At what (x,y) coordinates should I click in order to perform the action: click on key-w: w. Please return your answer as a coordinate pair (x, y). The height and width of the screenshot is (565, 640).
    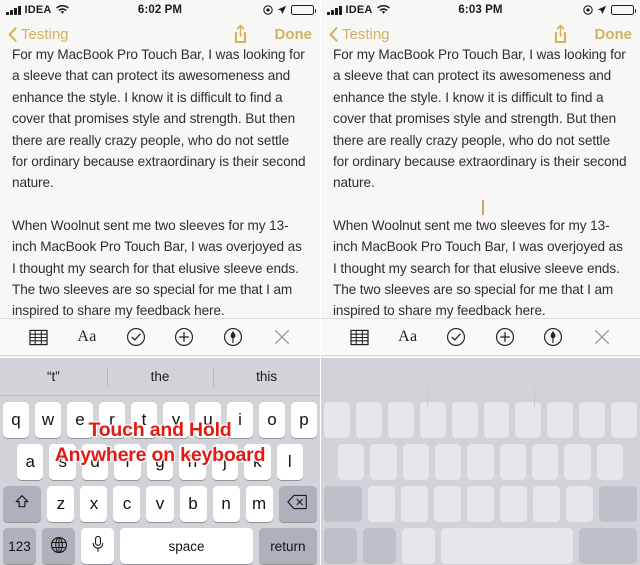
    Looking at the image, I should click on (48, 420).